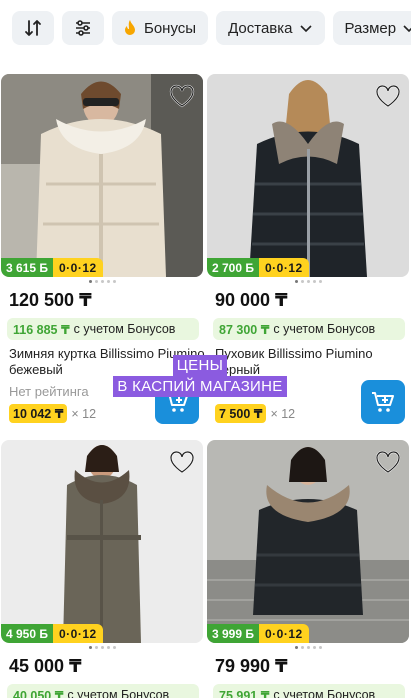 The width and height of the screenshot is (411, 698). I want to click on installment-row: 7 500 ₸ × 12, so click(255, 413).